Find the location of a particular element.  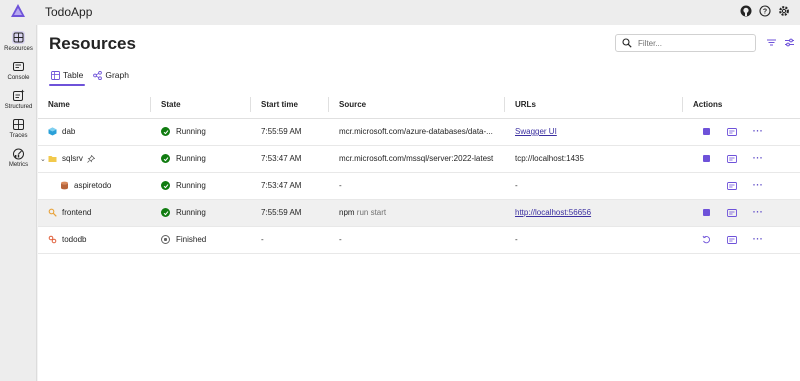

tab-table: Table is located at coordinates (67, 76).